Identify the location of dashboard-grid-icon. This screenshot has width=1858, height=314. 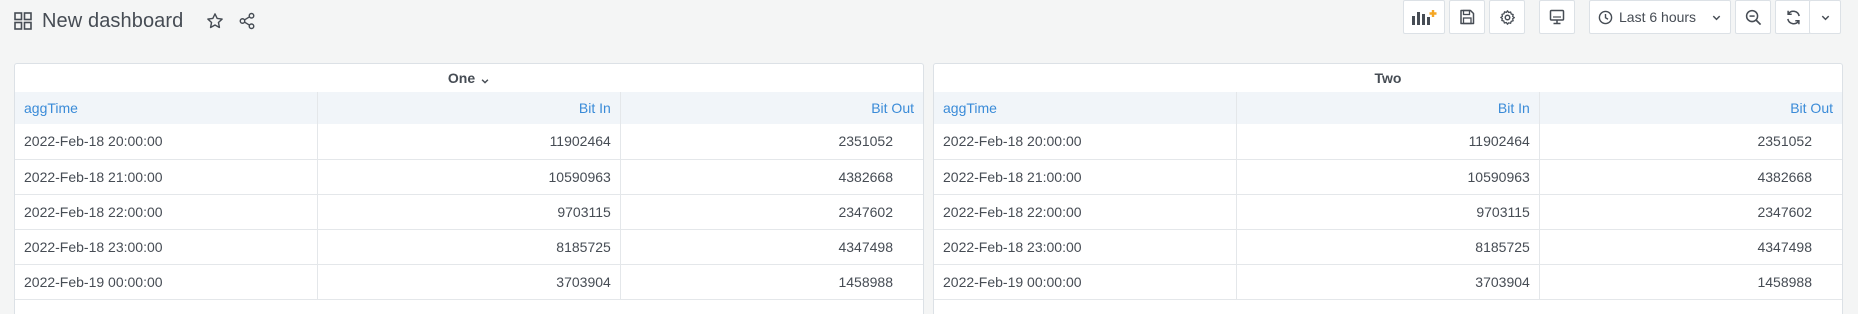
(23, 21).